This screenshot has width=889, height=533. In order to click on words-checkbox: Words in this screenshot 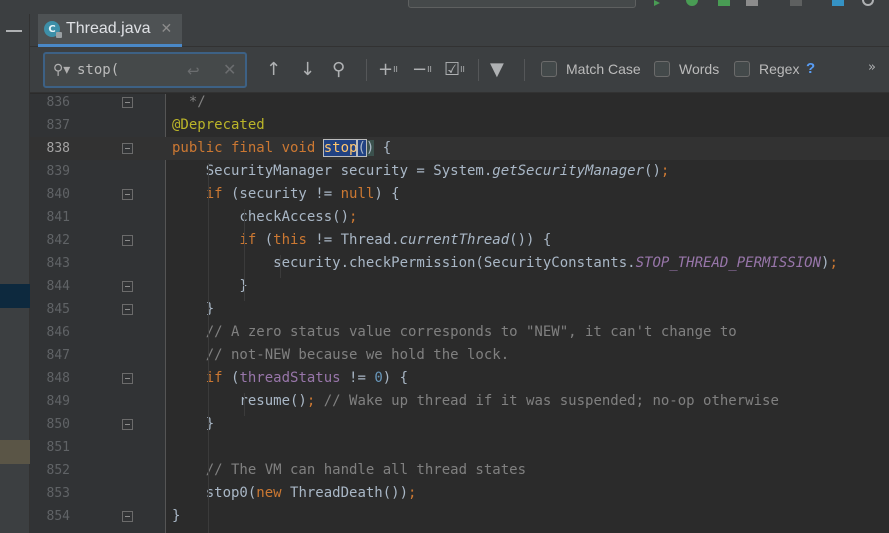, I will do `click(686, 69)`.